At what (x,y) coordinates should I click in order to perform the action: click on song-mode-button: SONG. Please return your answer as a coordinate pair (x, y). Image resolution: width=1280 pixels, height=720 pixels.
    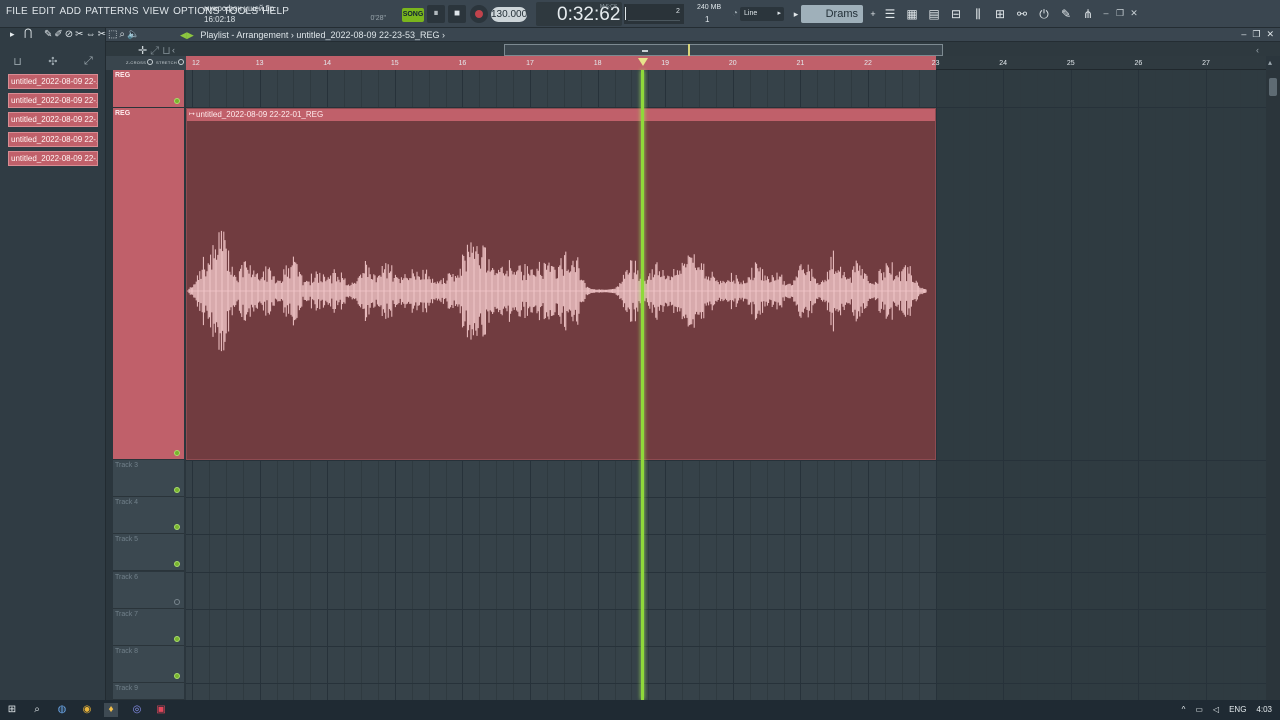
    Looking at the image, I should click on (413, 15).